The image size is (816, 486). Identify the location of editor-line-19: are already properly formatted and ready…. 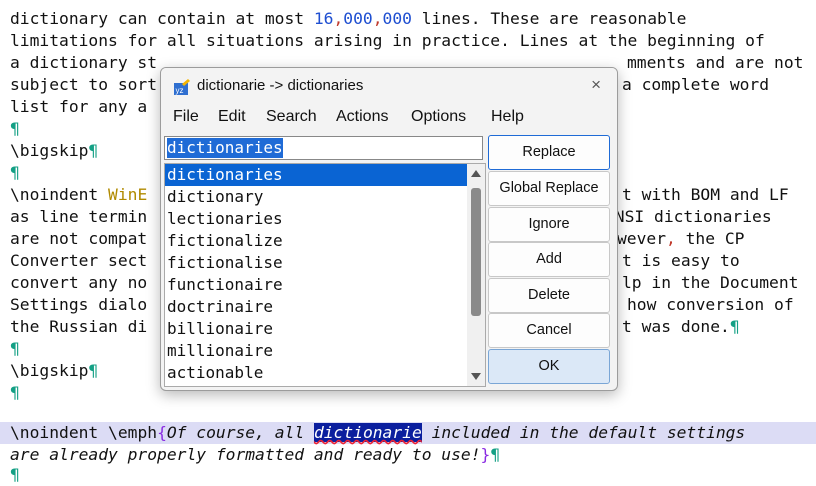
(255, 454).